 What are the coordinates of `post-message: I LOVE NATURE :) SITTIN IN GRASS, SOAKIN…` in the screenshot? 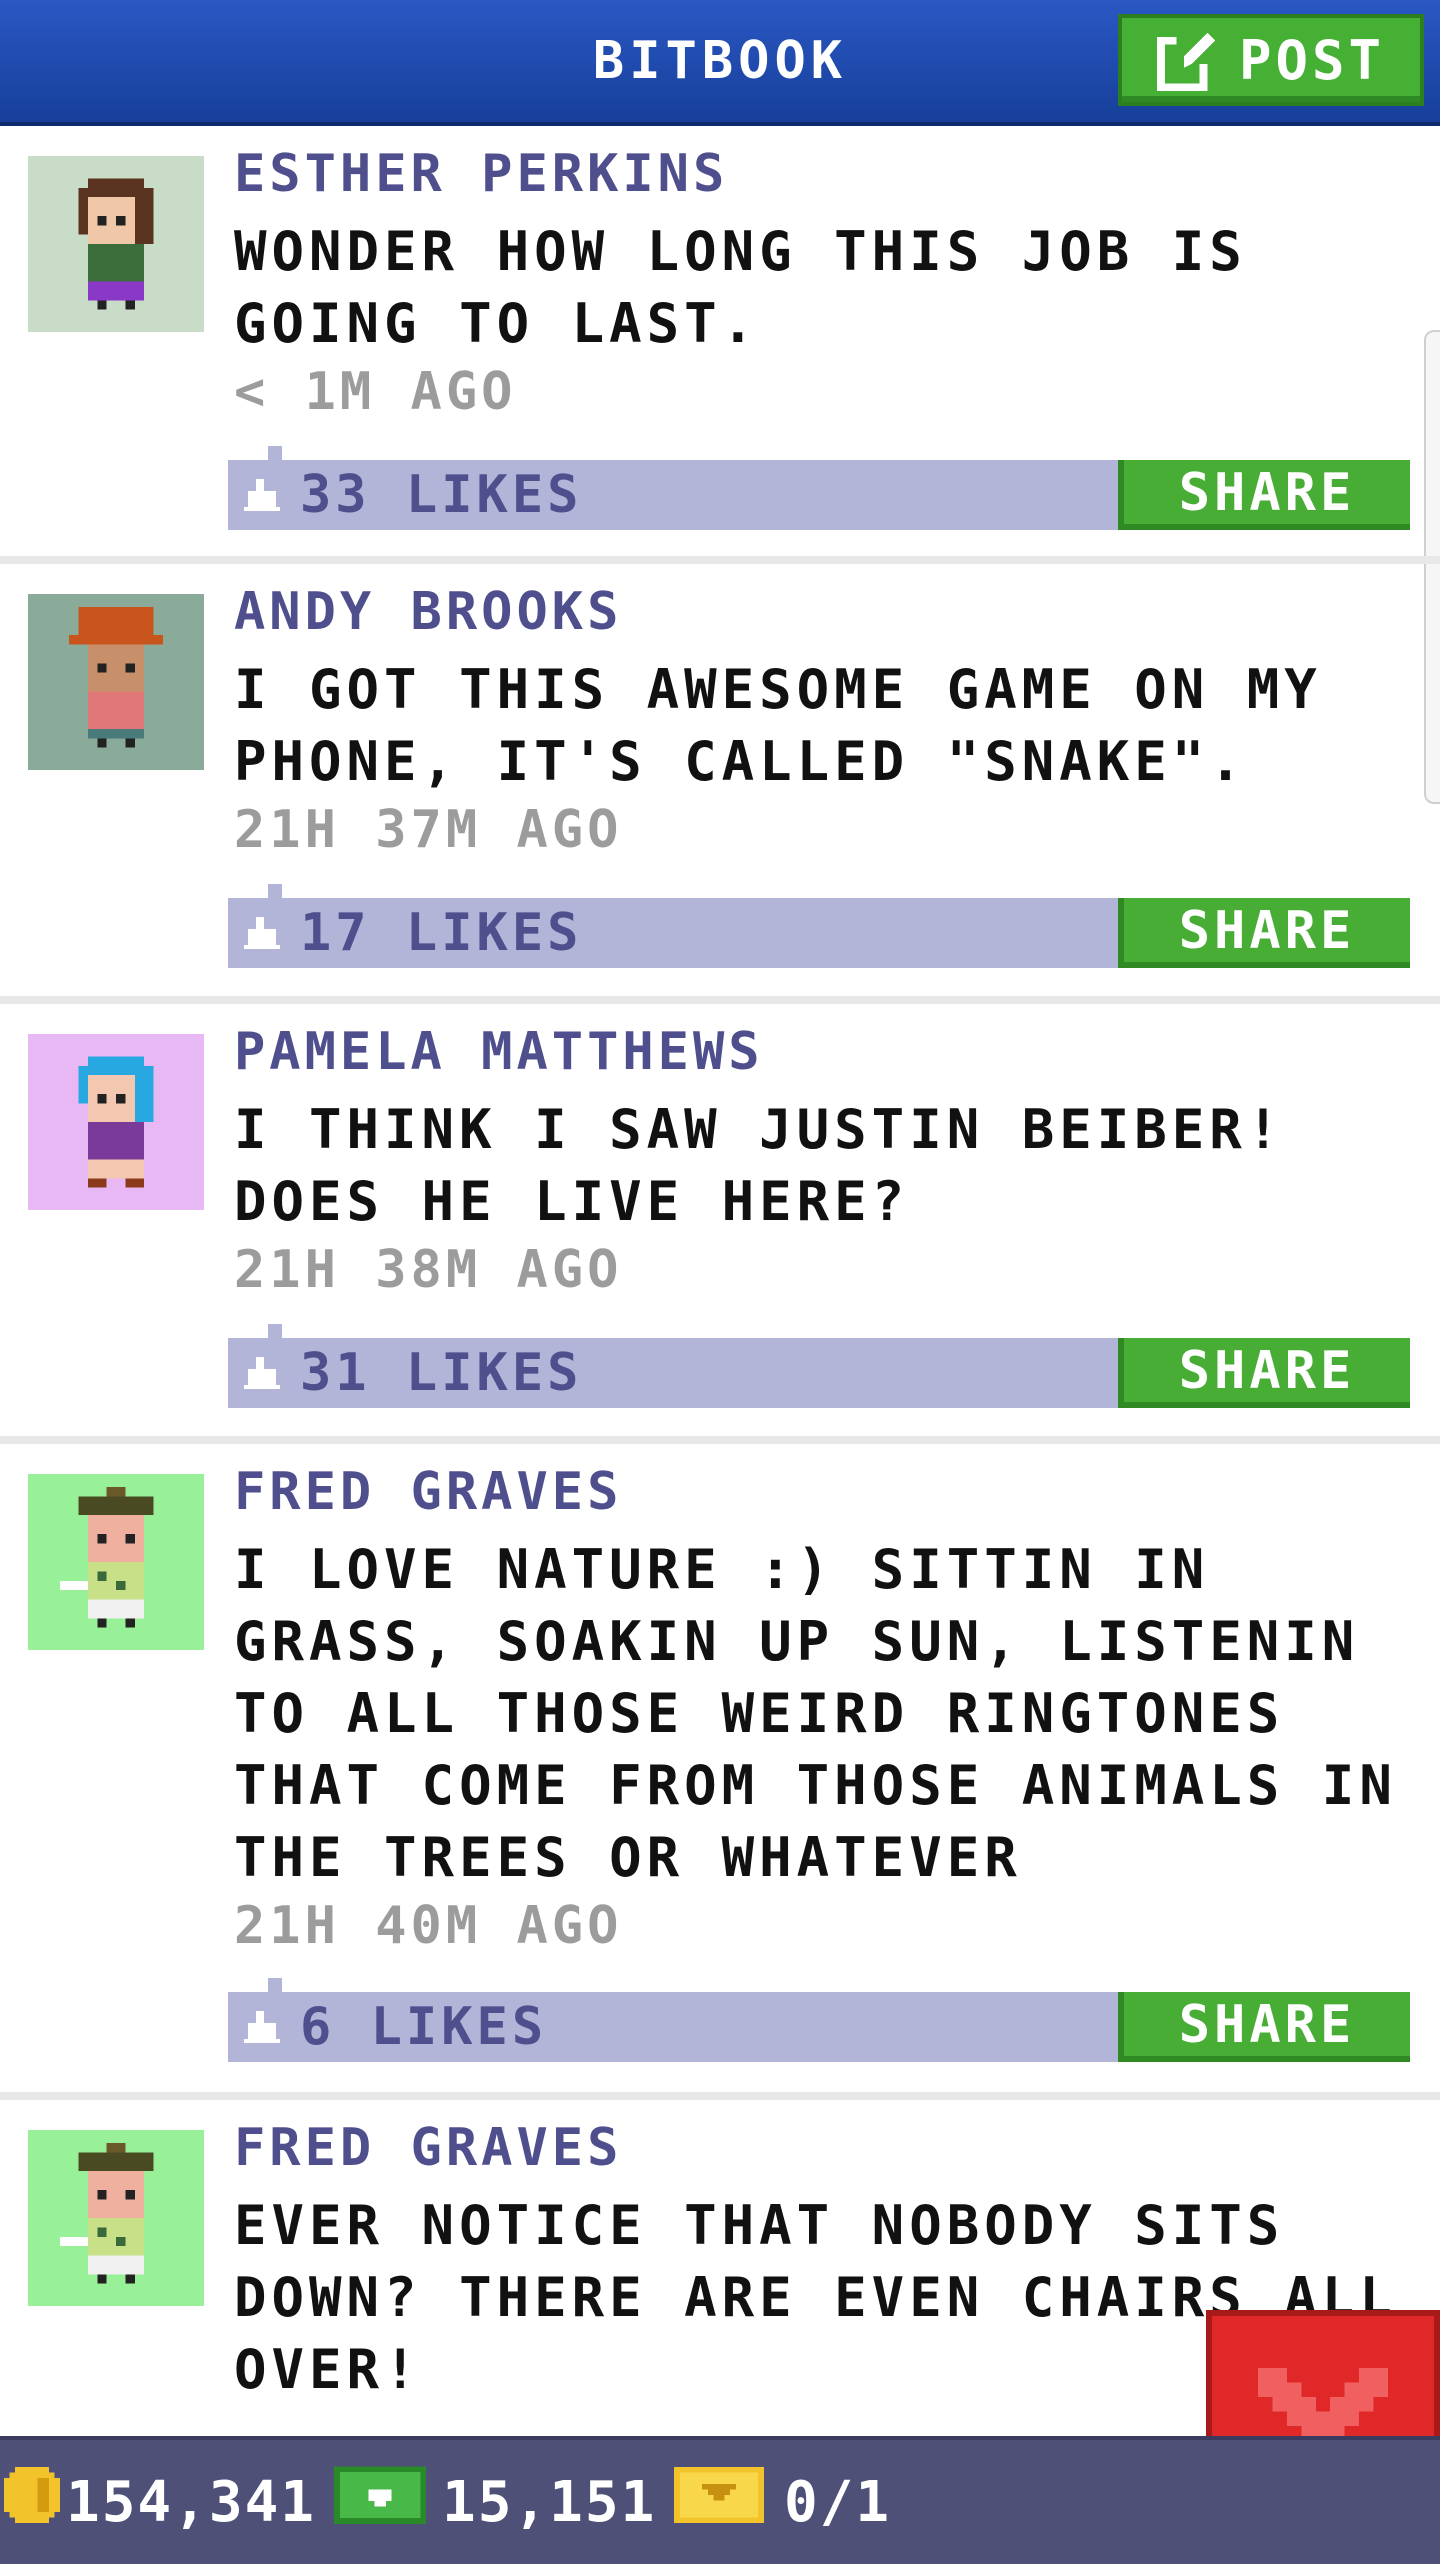 It's located at (815, 1713).